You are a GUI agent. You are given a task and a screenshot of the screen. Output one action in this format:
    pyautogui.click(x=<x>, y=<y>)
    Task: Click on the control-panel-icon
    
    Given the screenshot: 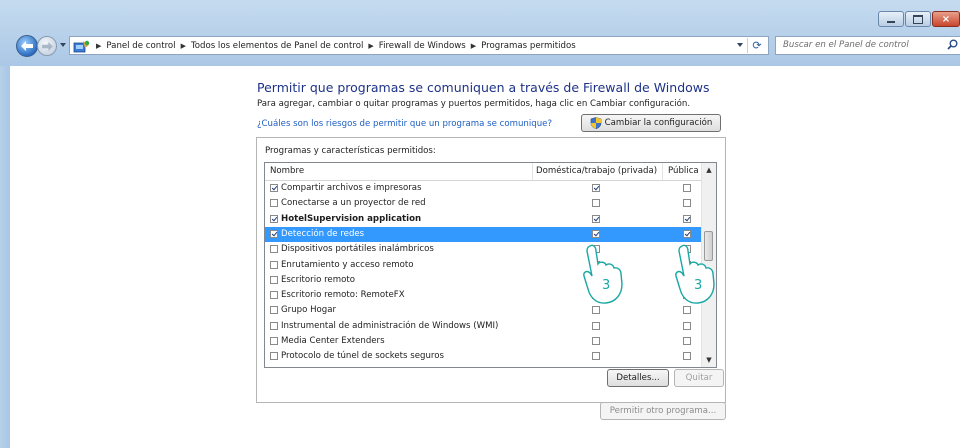 What is the action you would take?
    pyautogui.click(x=82, y=46)
    